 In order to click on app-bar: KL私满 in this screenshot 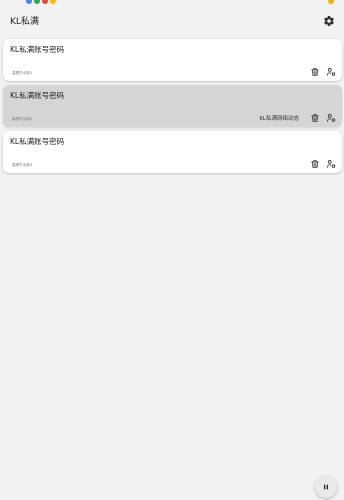, I will do `click(172, 20)`.